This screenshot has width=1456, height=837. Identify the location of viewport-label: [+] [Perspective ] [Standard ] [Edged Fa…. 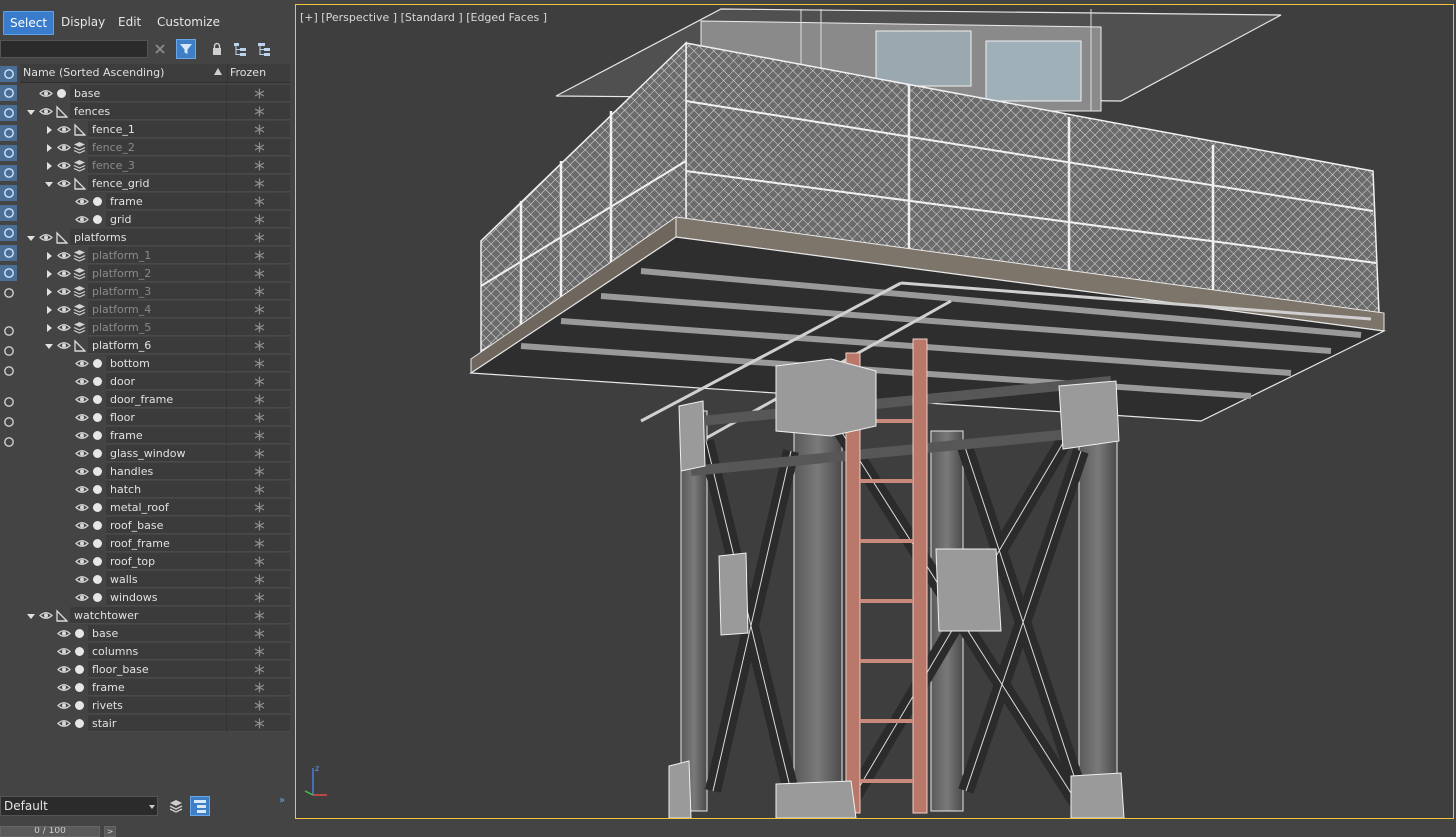
(423, 17).